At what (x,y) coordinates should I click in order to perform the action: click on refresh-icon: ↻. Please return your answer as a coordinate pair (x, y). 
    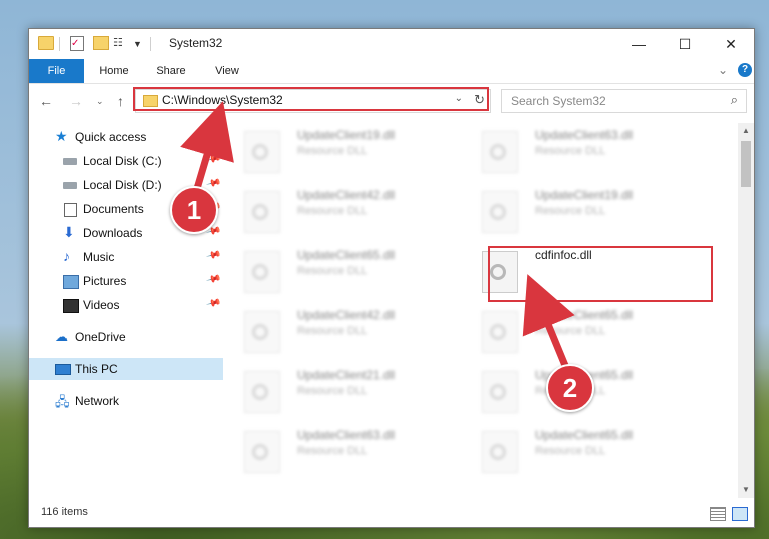
    Looking at the image, I should click on (479, 100).